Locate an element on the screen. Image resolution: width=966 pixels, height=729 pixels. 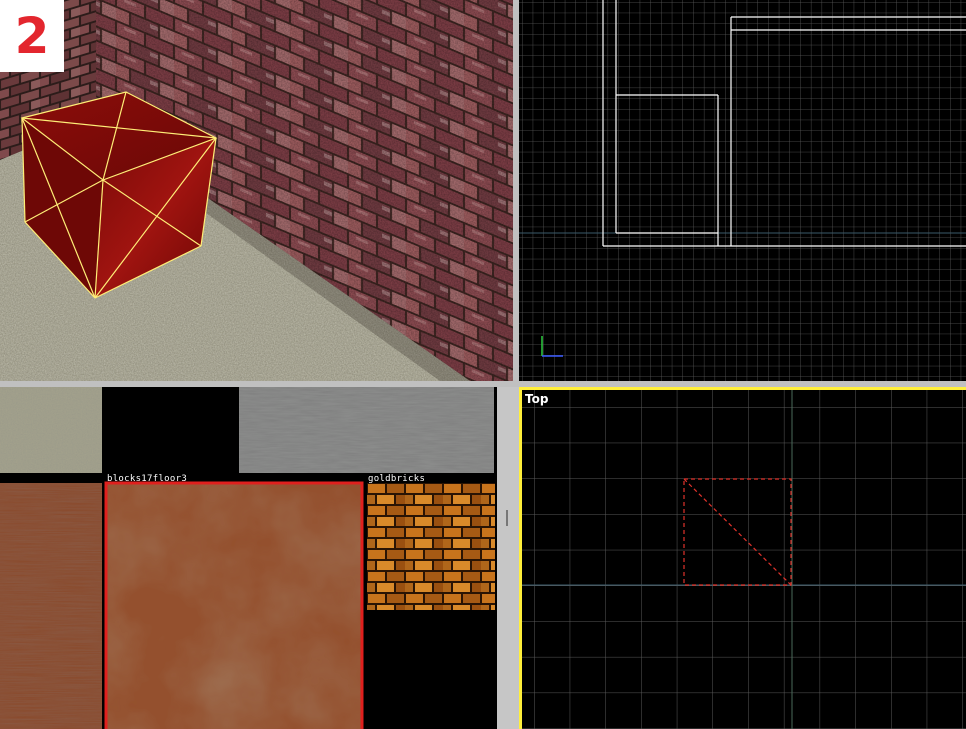
selected-texture-blocks17floor3 is located at coordinates (234, 605).